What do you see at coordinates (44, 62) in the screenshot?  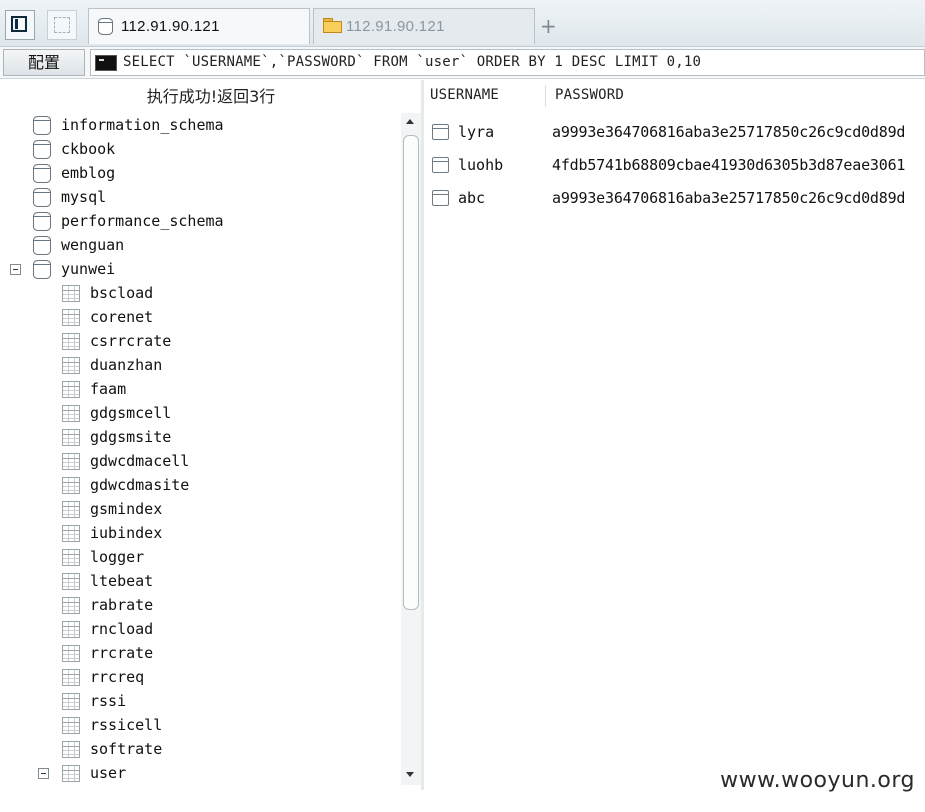 I see `config-button: 配置` at bounding box center [44, 62].